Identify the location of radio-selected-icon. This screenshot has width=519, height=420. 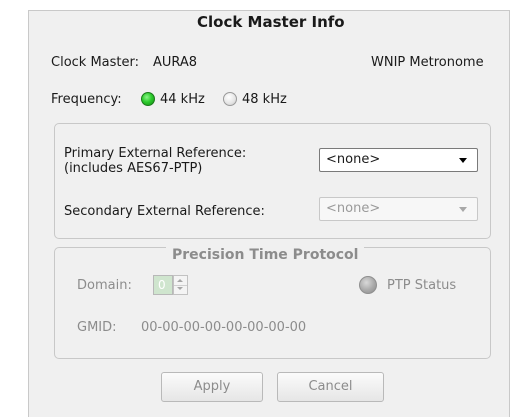
(148, 99).